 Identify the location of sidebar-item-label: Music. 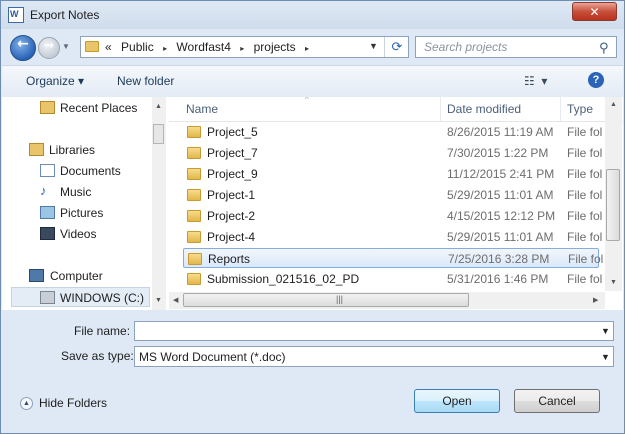
(76, 192).